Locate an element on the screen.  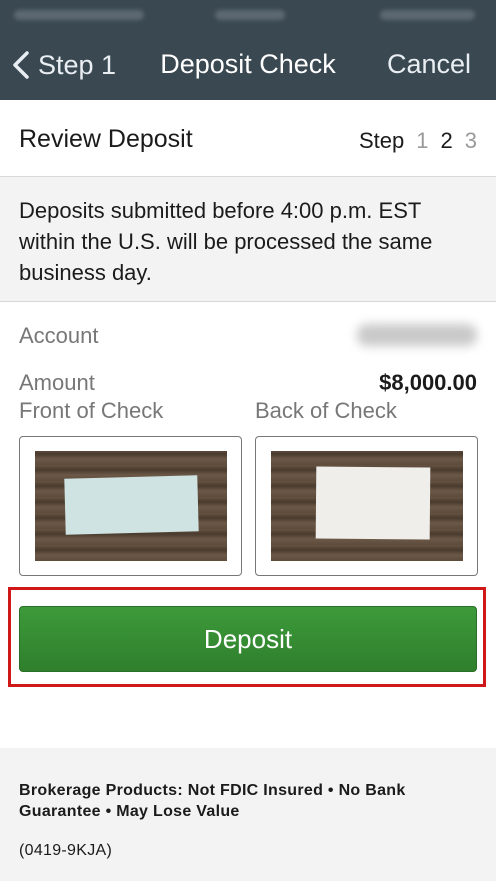
amount-label: Amount is located at coordinates (57, 382).